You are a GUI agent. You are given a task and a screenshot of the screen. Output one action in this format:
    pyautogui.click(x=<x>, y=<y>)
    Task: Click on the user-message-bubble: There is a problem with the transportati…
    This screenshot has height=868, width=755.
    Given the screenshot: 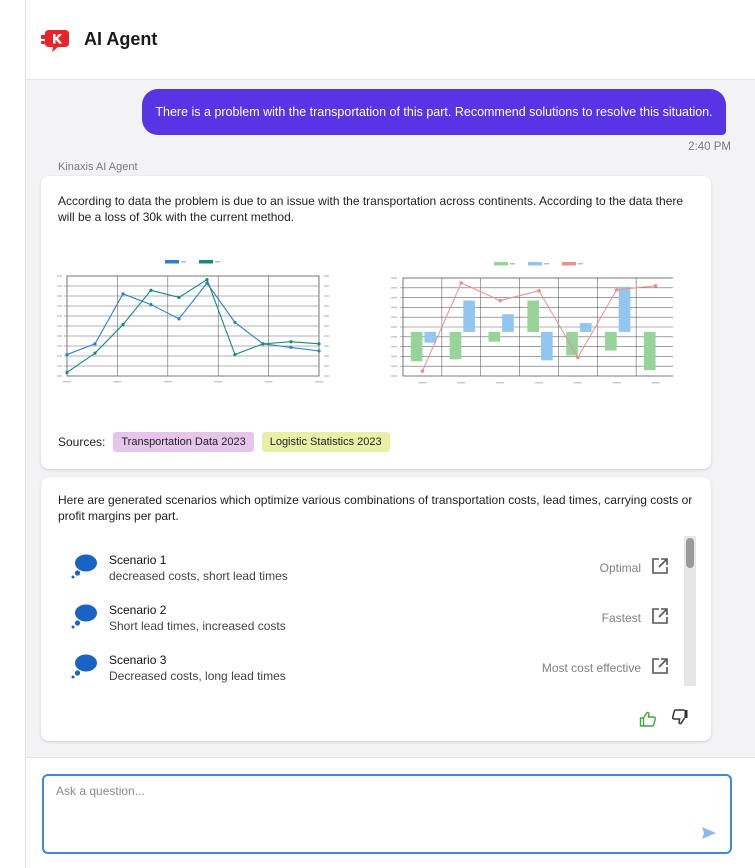 What is the action you would take?
    pyautogui.click(x=434, y=112)
    